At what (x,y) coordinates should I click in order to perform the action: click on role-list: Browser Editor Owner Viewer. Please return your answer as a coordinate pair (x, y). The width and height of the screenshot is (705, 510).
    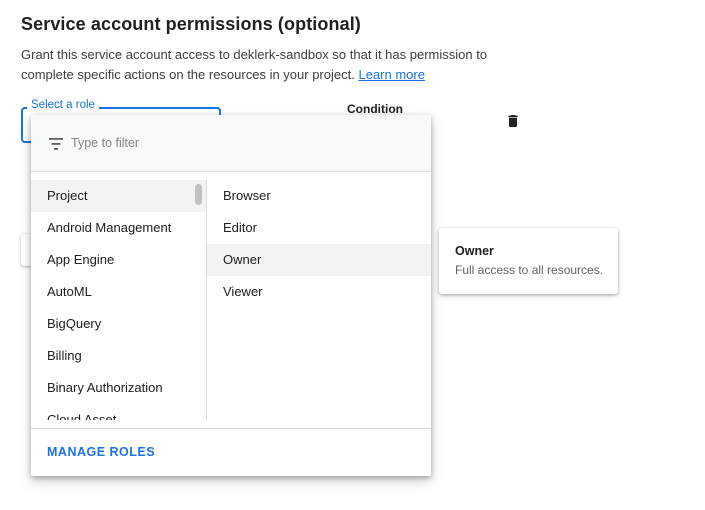
    Looking at the image, I should click on (319, 300).